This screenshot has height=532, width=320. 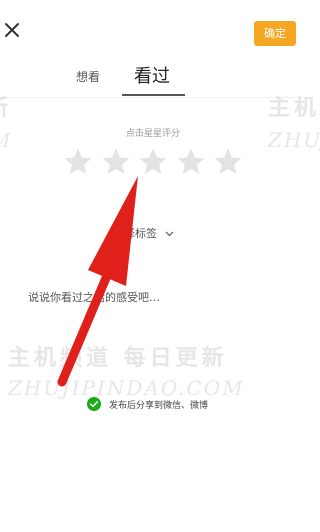 I want to click on tab-bar: 想看 看过, so click(x=153, y=80).